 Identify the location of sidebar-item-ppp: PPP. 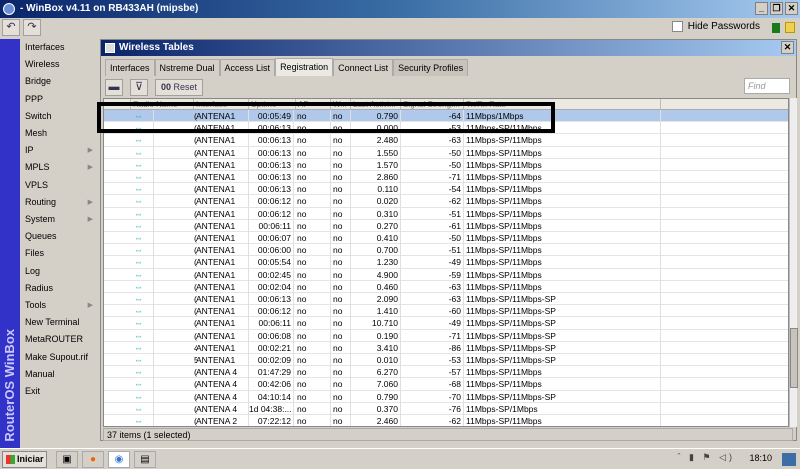
(62, 99).